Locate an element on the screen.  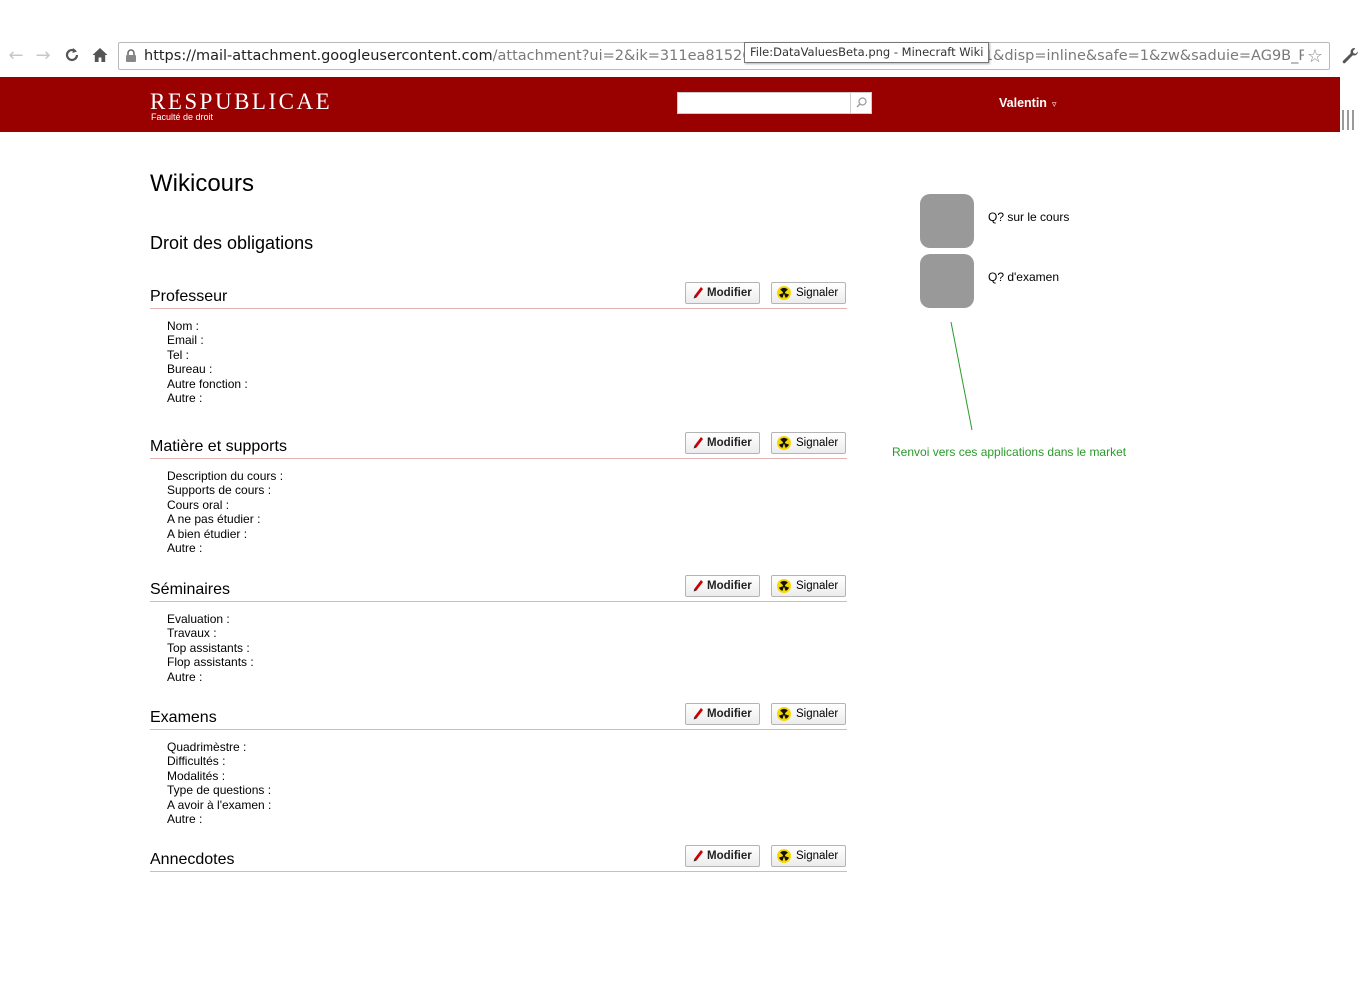
field-label: Tel : is located at coordinates (178, 354).